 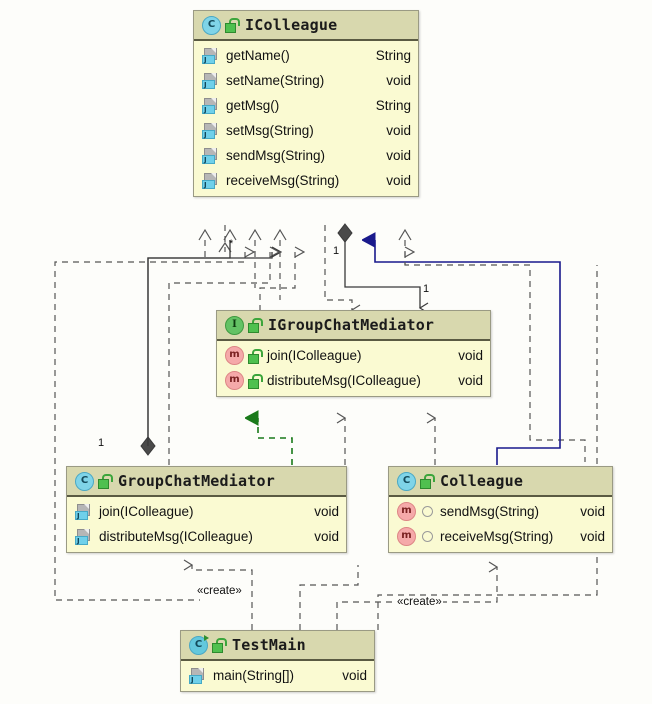 I want to click on member-row: J join(IColleague) void, so click(x=206, y=511).